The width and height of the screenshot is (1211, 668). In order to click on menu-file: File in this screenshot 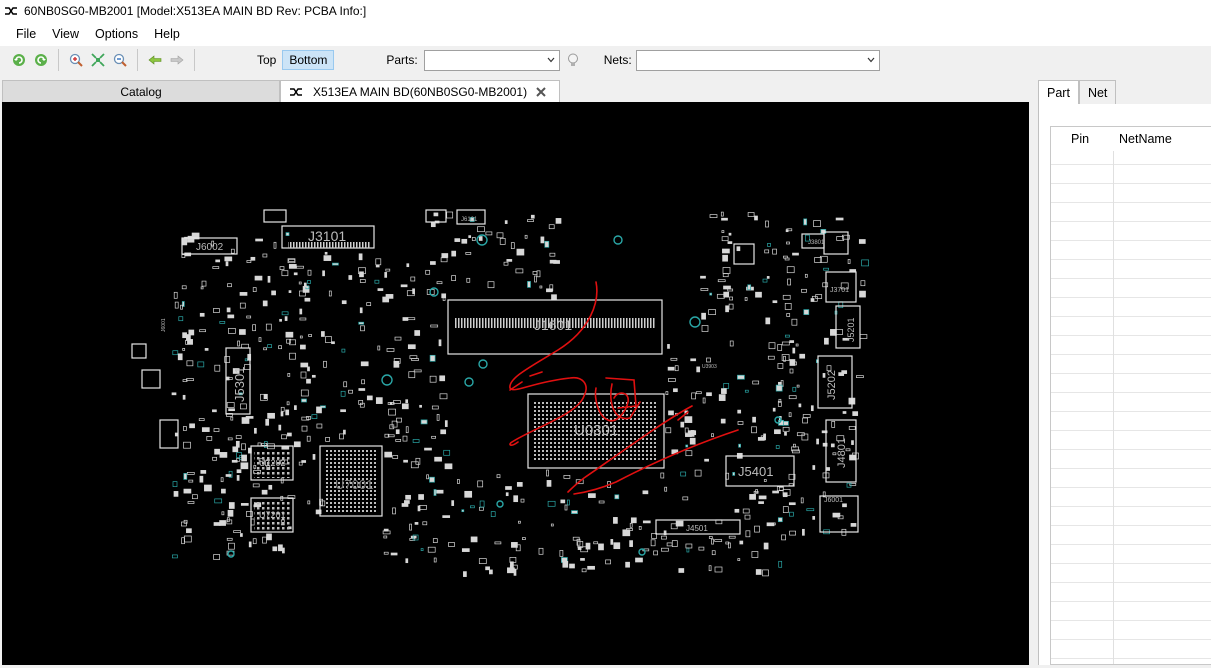, I will do `click(26, 34)`.